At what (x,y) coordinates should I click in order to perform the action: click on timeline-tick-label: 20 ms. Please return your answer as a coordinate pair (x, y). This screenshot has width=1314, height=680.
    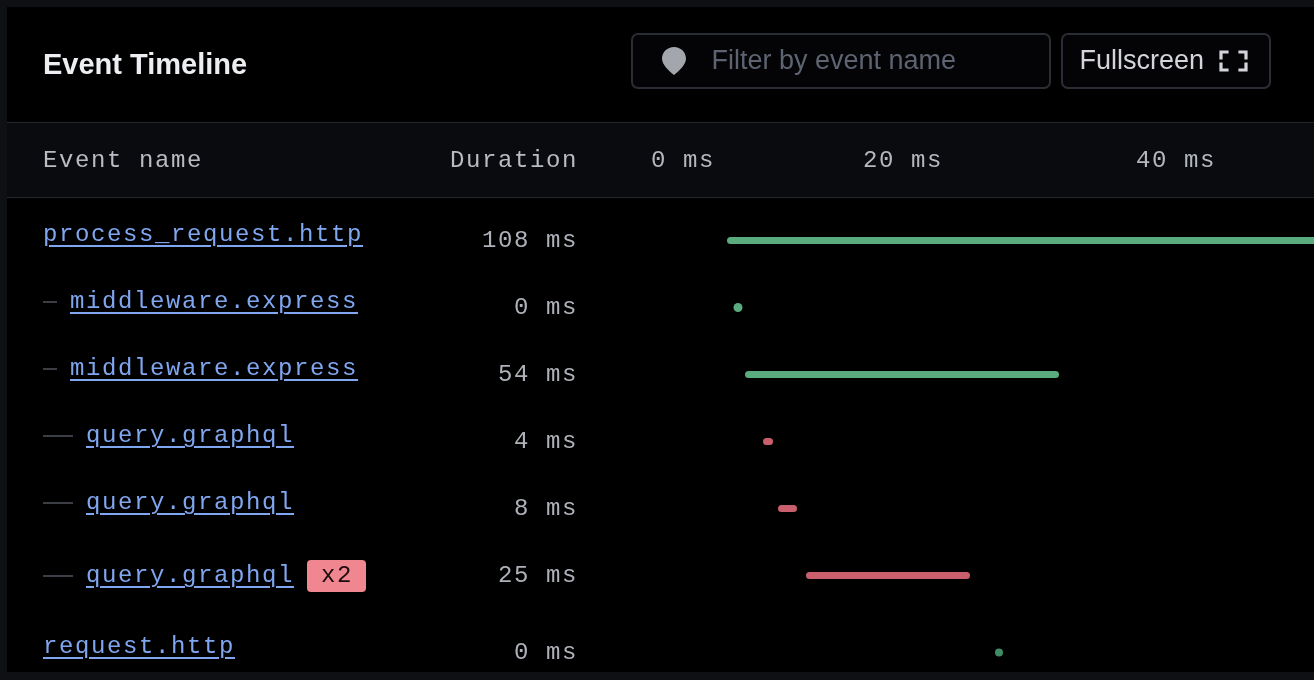
    Looking at the image, I should click on (903, 160).